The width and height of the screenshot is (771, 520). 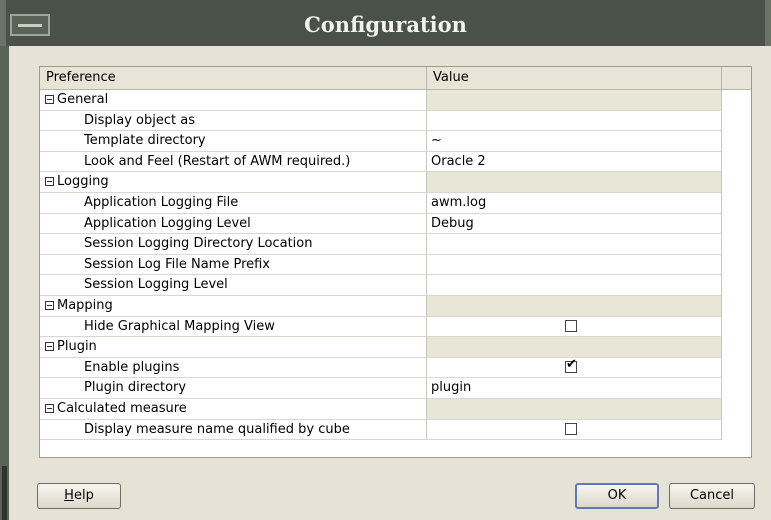 I want to click on table-row: Application Logging Level Debug, so click(x=395, y=224).